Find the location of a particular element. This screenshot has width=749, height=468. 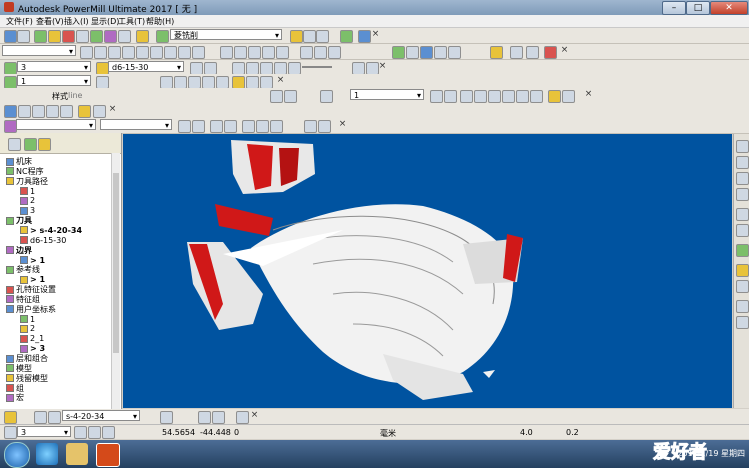

transparency-icon is located at coordinates (334, 52).